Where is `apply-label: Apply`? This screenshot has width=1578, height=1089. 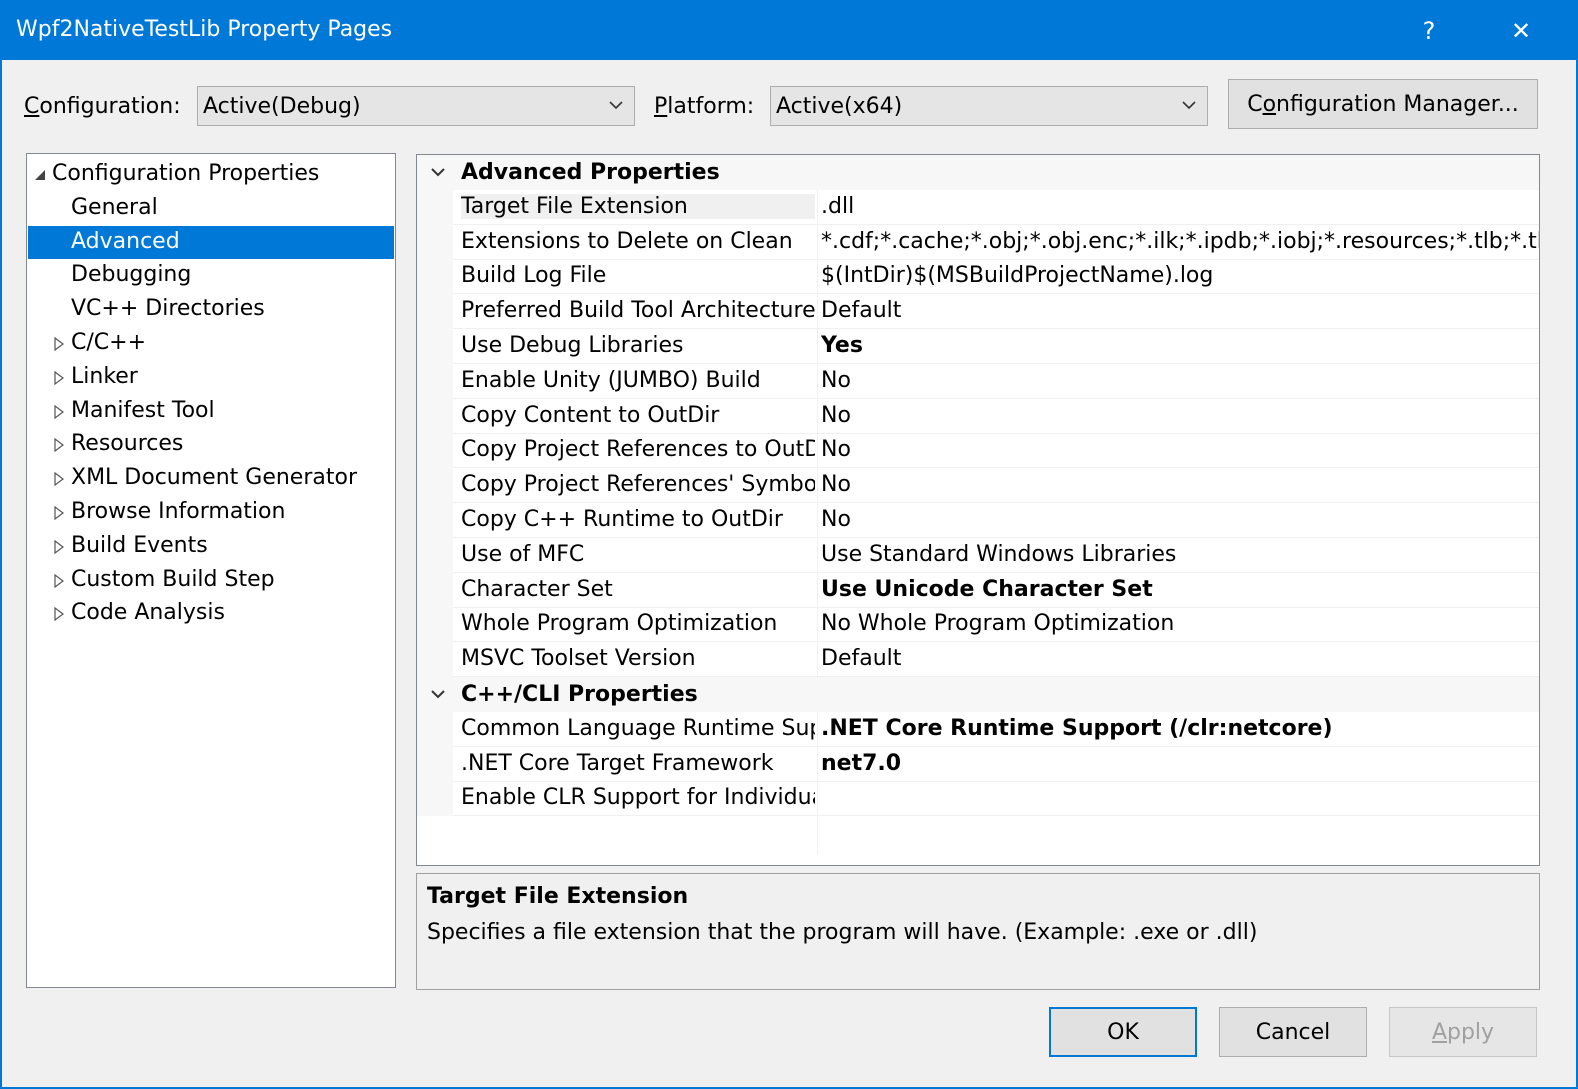
apply-label: Apply is located at coordinates (1463, 1032).